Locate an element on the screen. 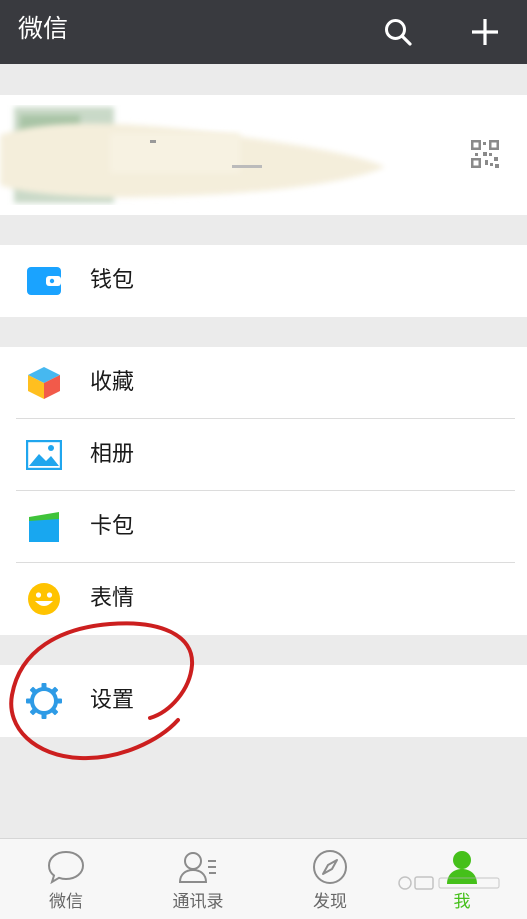 Image resolution: width=527 pixels, height=919 pixels. wallet-group: 钱包 is located at coordinates (263, 281).